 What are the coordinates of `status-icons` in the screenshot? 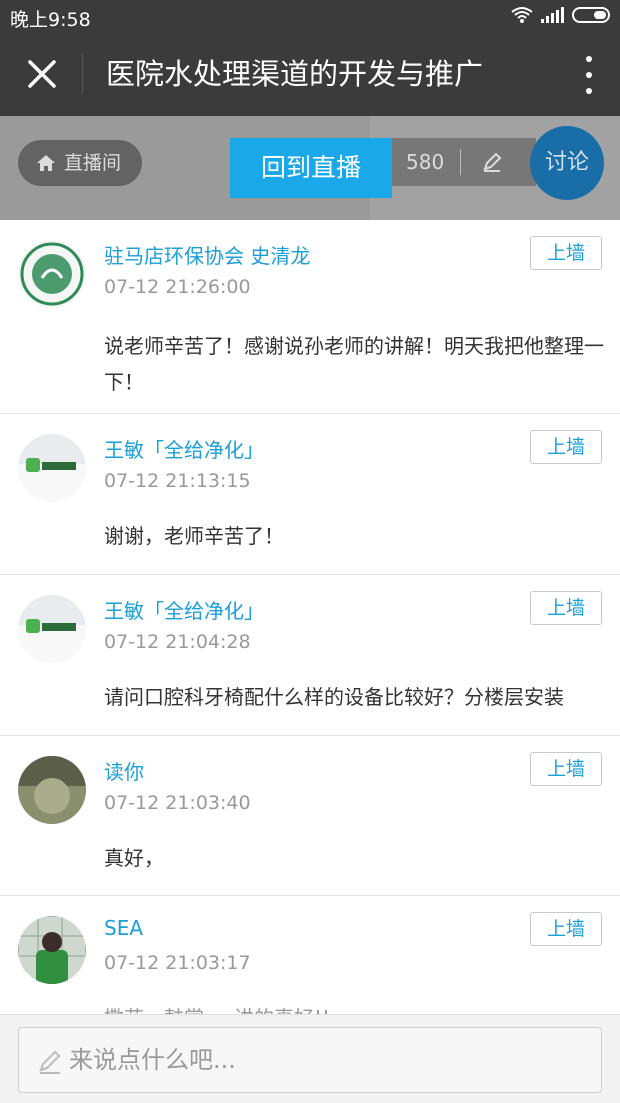 It's located at (560, 15).